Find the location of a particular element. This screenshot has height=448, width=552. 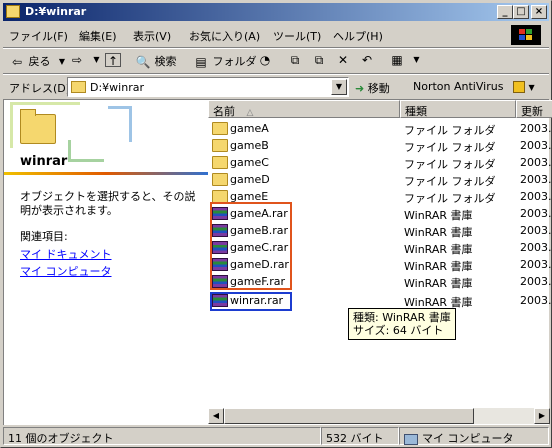

list-item: gameB ファイル フォルダ 2003. is located at coordinates (380, 145).